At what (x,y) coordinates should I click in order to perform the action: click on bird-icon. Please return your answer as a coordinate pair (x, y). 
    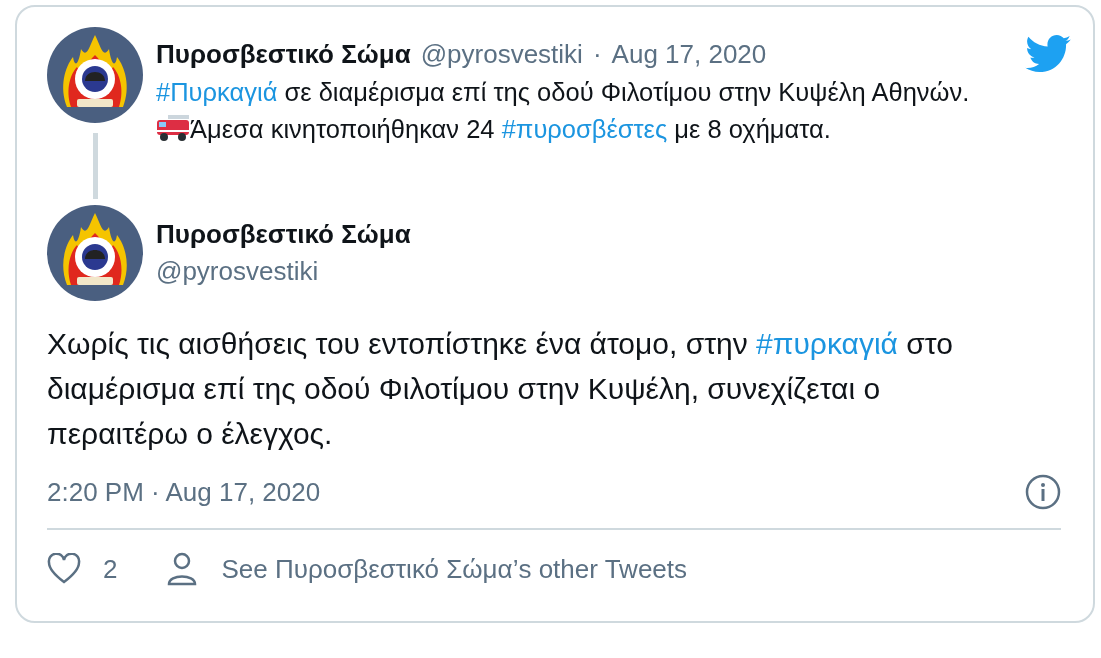
    Looking at the image, I should click on (1048, 54).